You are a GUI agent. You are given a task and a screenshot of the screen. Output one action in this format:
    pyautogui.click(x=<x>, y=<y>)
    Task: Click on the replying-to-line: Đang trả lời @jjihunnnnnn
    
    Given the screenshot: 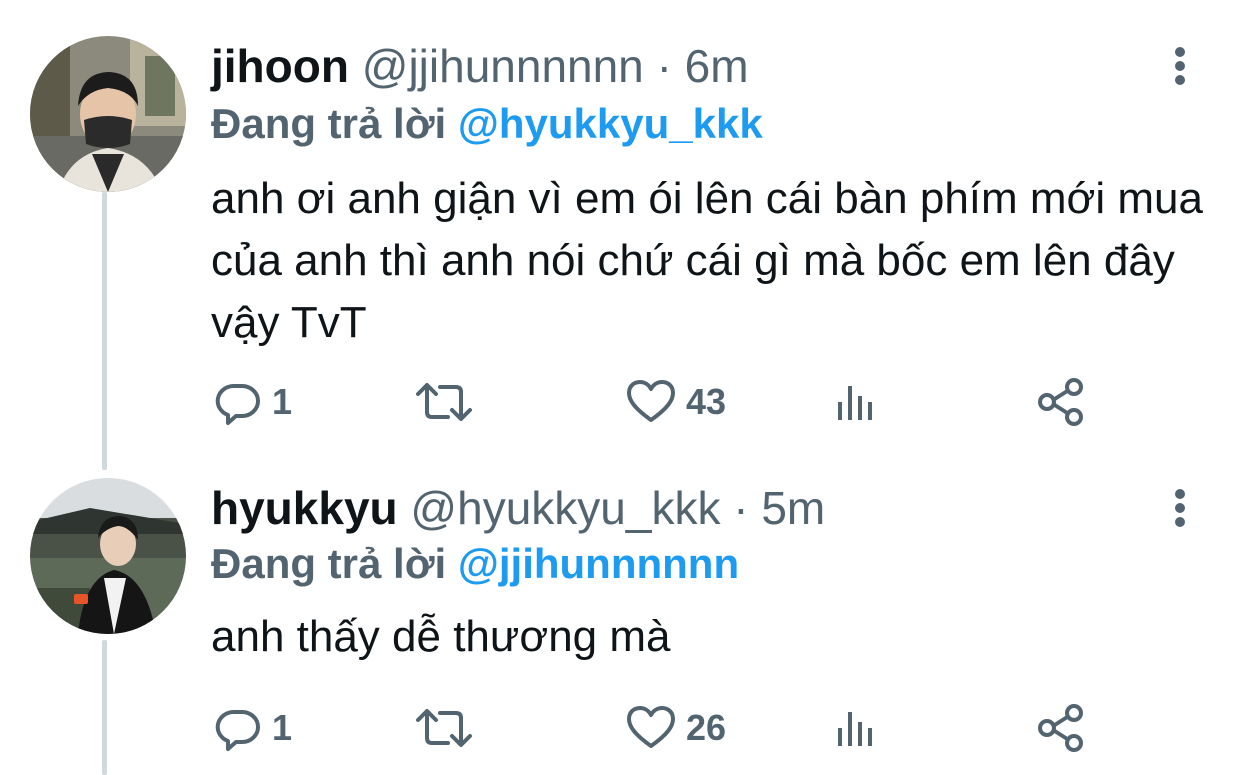 What is the action you would take?
    pyautogui.click(x=475, y=564)
    